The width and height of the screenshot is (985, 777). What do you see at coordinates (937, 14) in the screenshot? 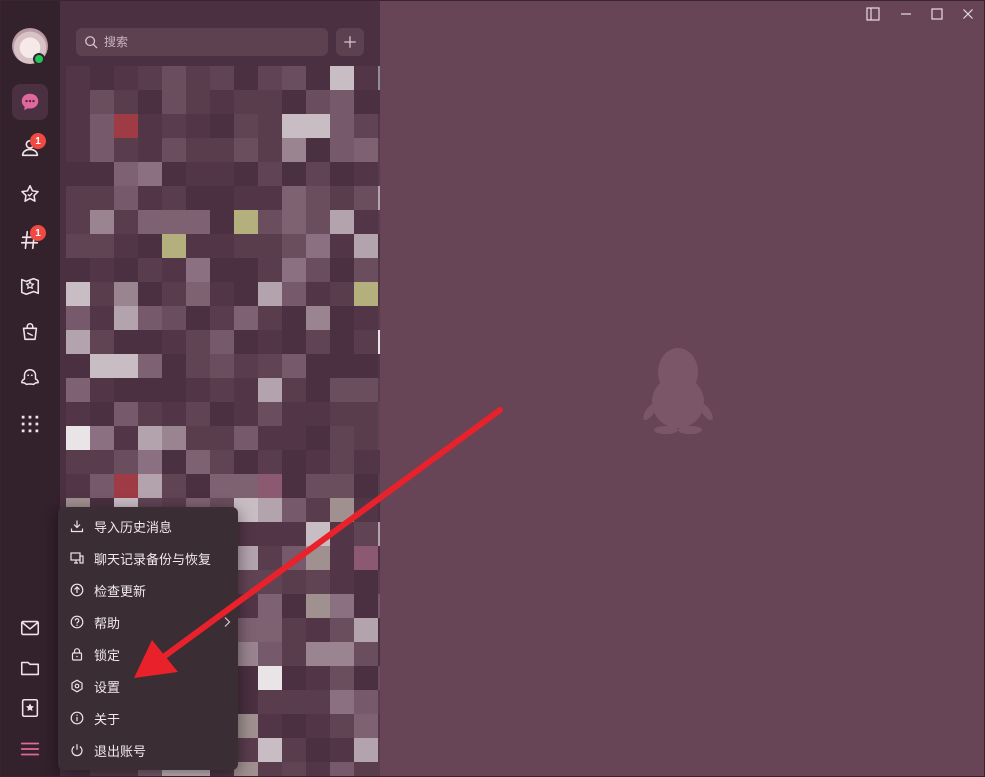
I see `maximize-button` at bounding box center [937, 14].